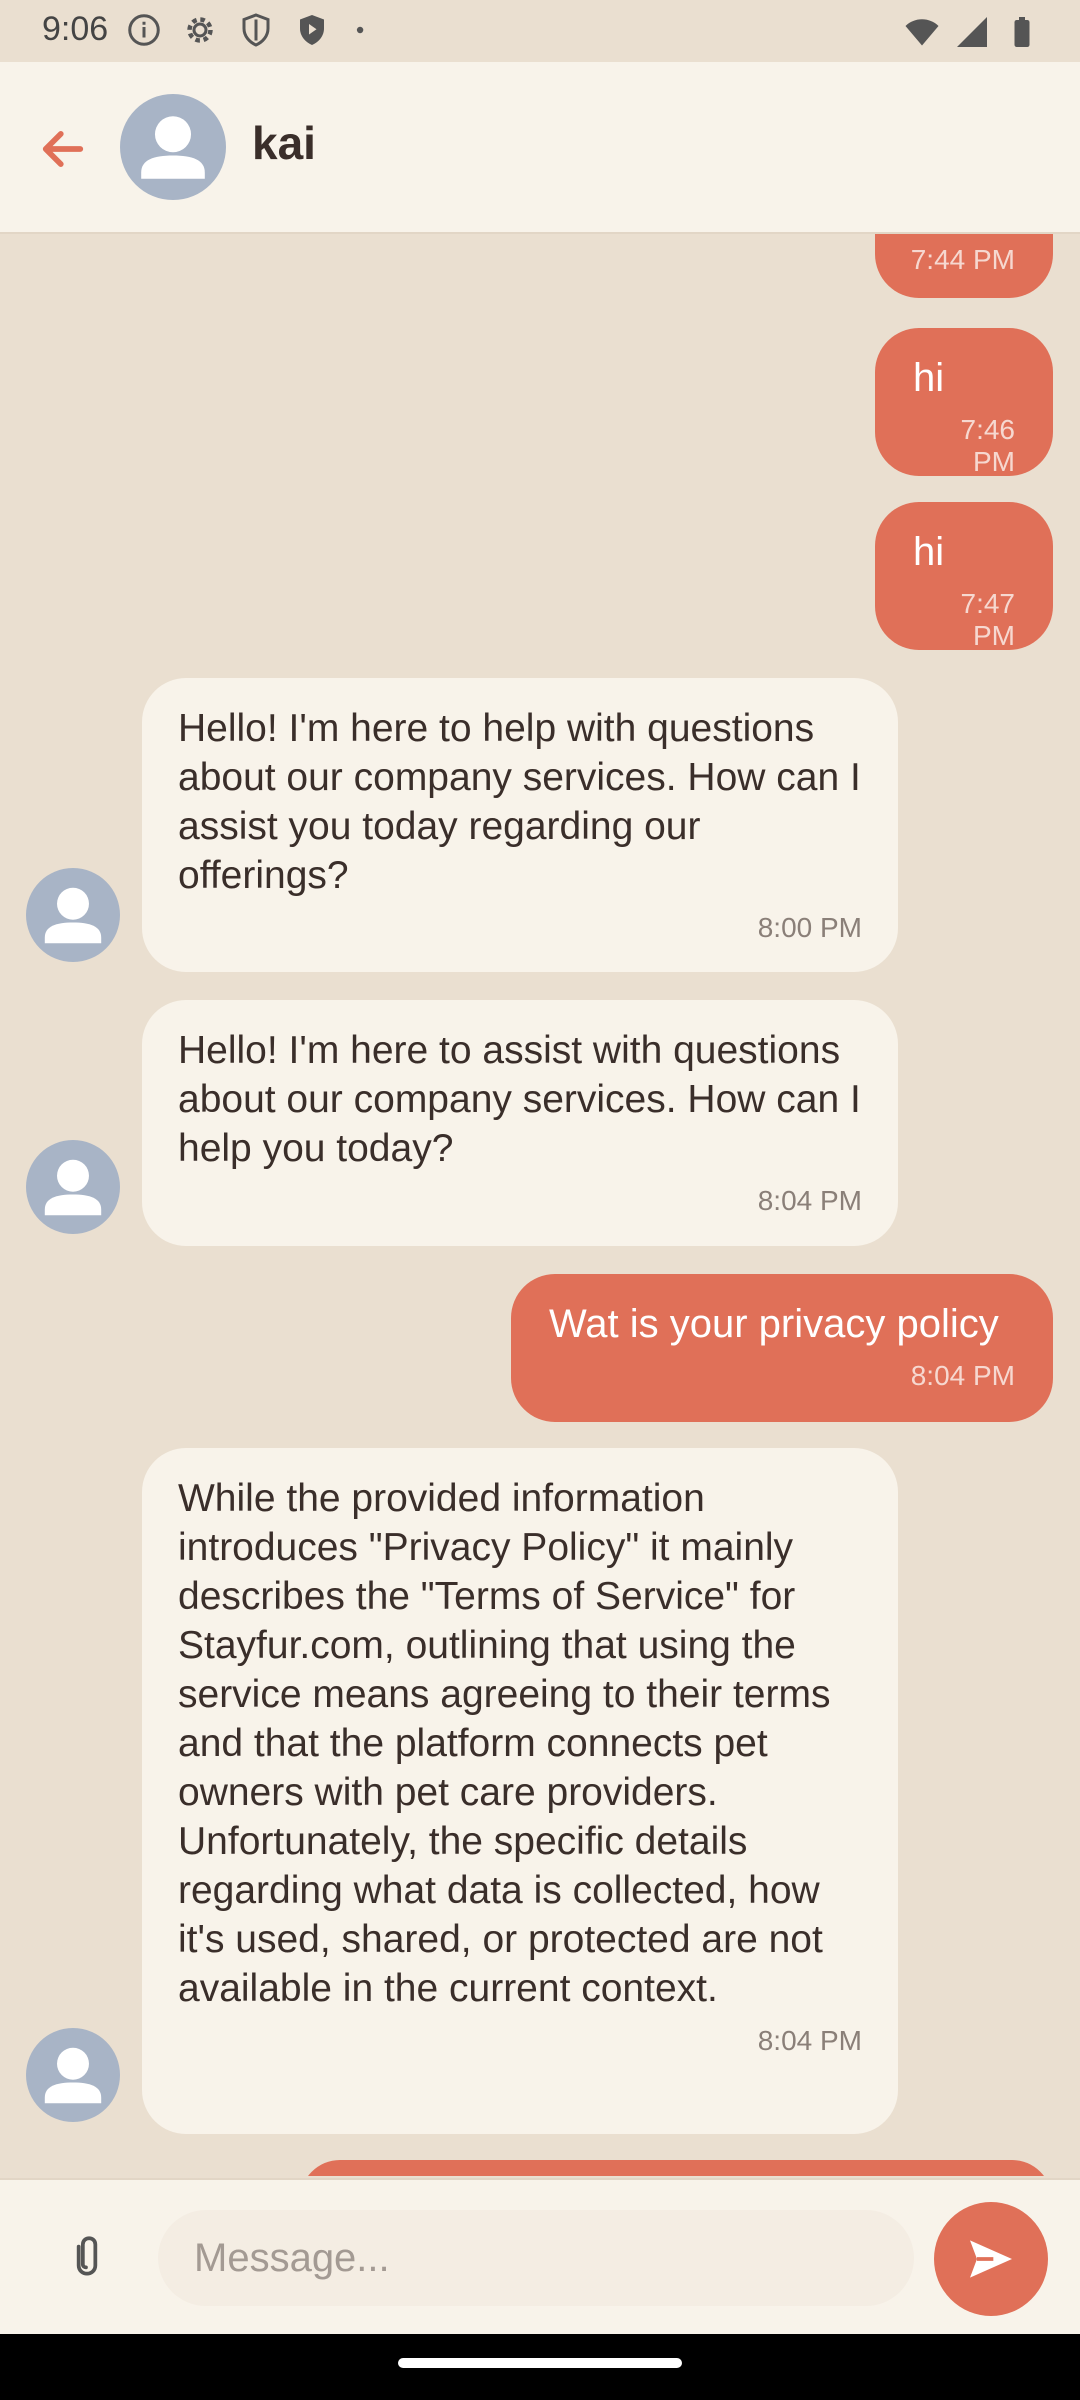 The height and width of the screenshot is (2400, 1080). I want to click on outgoing-message: hi 7:46 PM, so click(964, 402).